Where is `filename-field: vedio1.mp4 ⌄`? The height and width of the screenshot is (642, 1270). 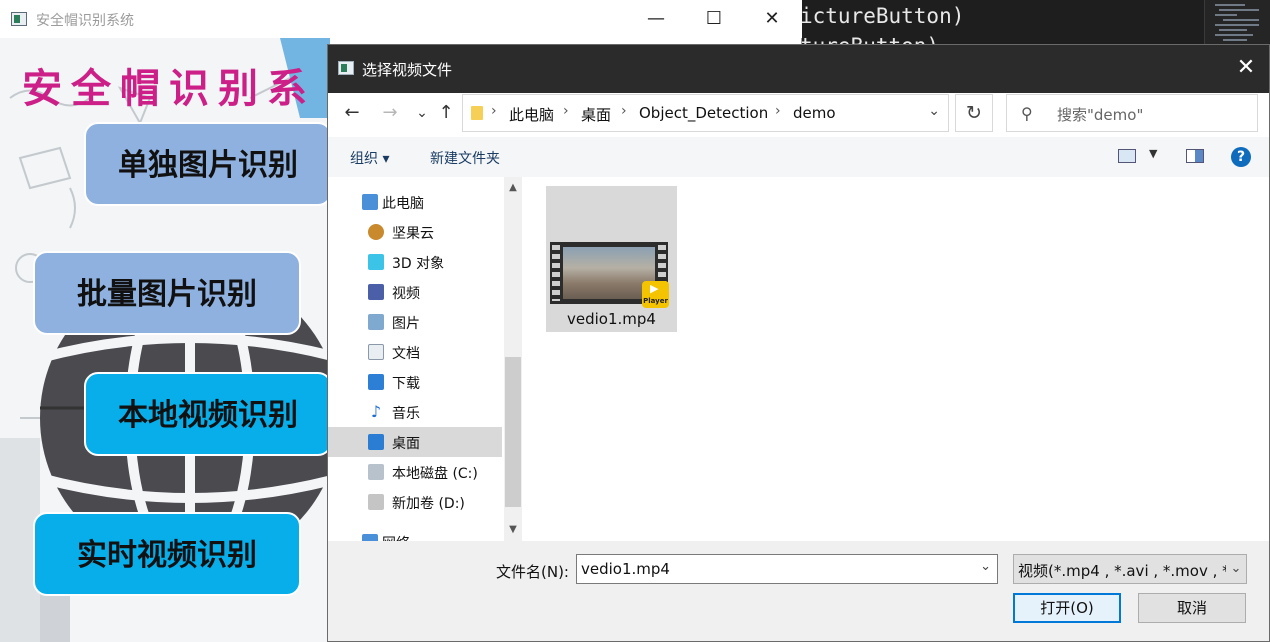 filename-field: vedio1.mp4 ⌄ is located at coordinates (787, 569).